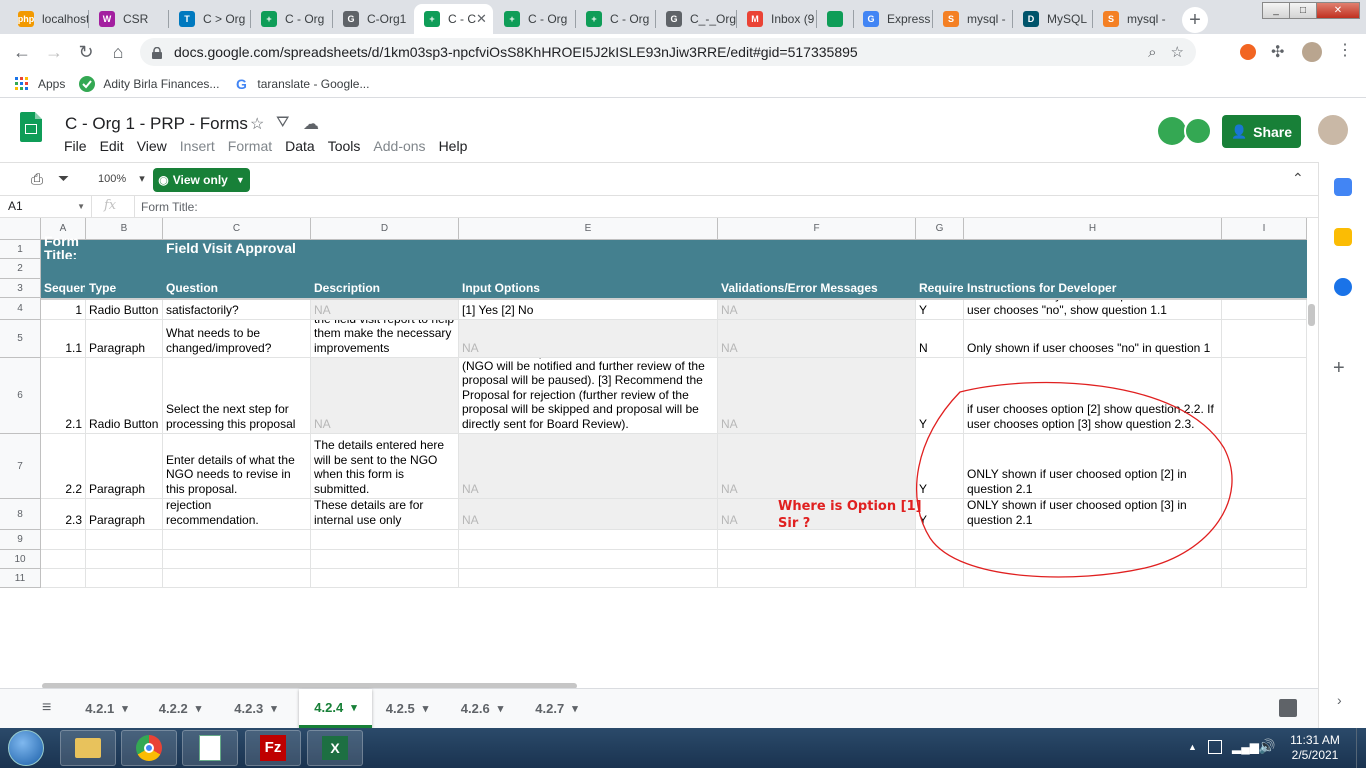  I want to click on browser-tab: G C_-_Org, so click(696, 19).